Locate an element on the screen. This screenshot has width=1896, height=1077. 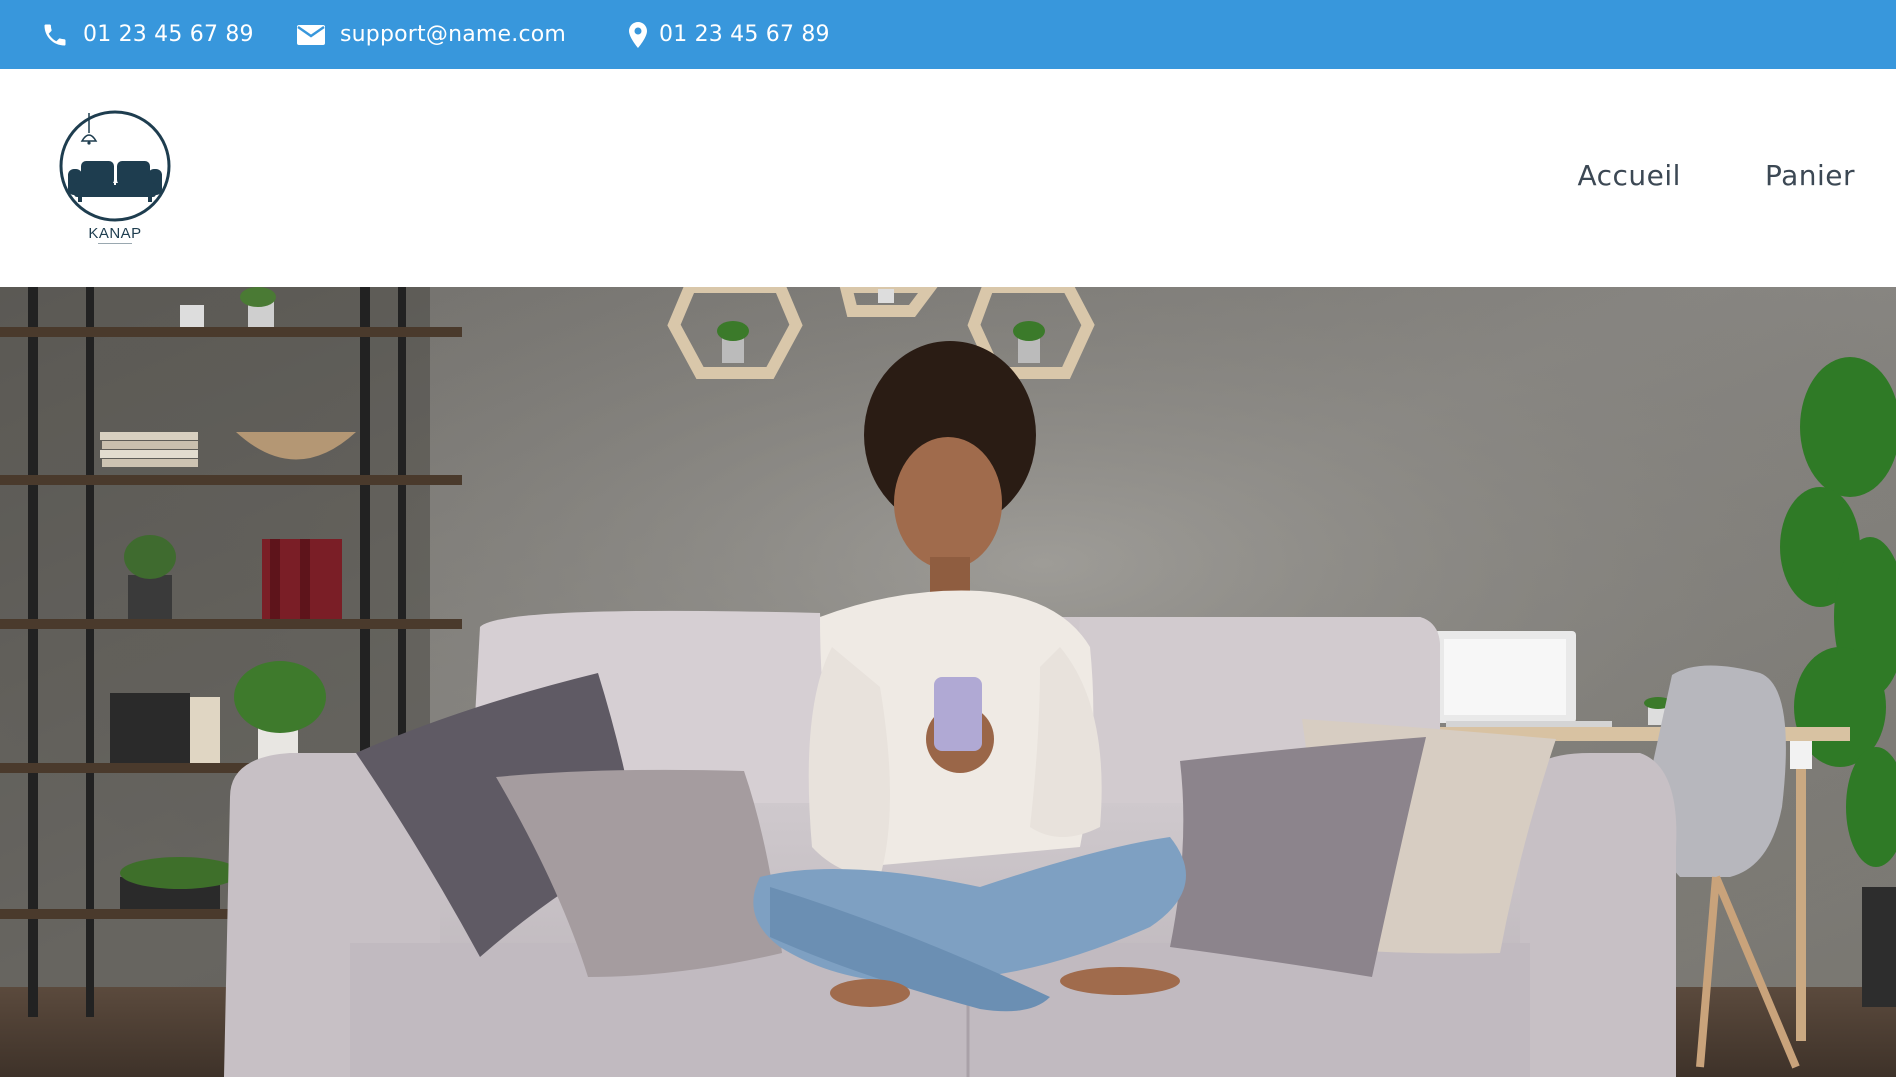
sofa-logo-icon is located at coordinates (115, 166).